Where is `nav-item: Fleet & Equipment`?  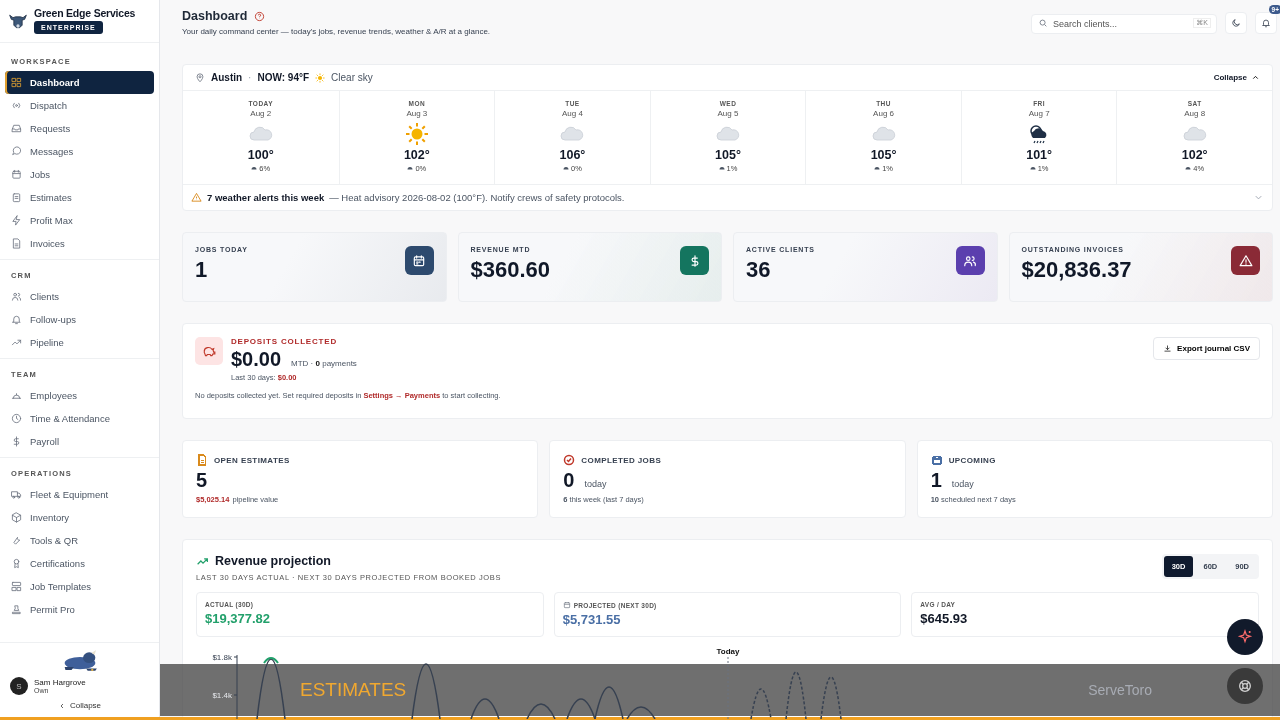 nav-item: Fleet & Equipment is located at coordinates (79, 494).